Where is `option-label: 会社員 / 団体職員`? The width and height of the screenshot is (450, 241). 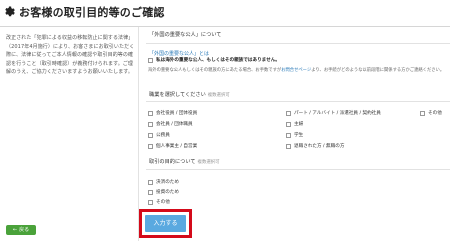 option-label: 会社員 / 団体職員 is located at coordinates (174, 124).